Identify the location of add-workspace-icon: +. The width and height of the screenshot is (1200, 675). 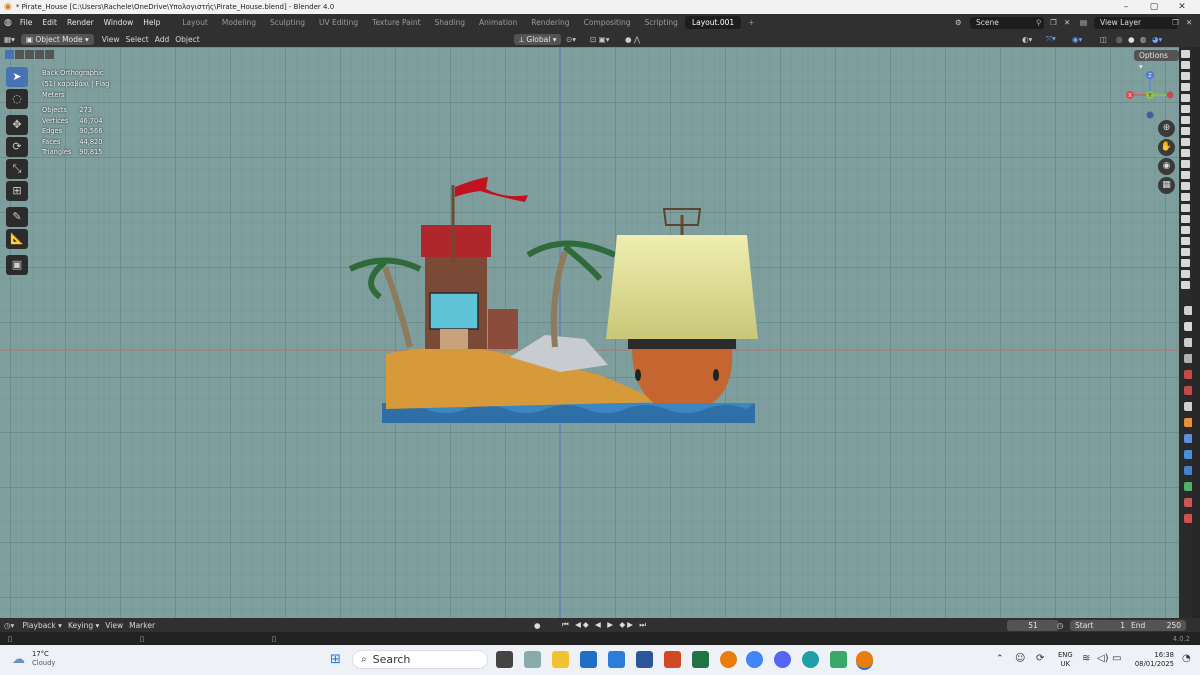
(751, 22).